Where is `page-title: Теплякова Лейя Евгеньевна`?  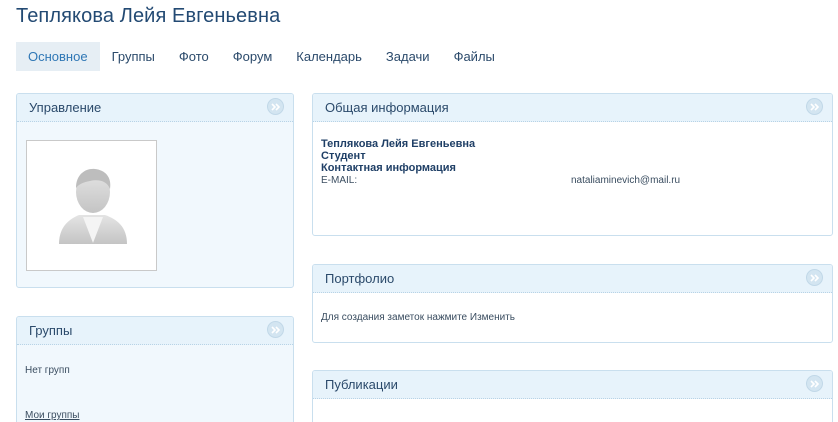
page-title: Теплякова Лейя Евгеньевна is located at coordinates (148, 16).